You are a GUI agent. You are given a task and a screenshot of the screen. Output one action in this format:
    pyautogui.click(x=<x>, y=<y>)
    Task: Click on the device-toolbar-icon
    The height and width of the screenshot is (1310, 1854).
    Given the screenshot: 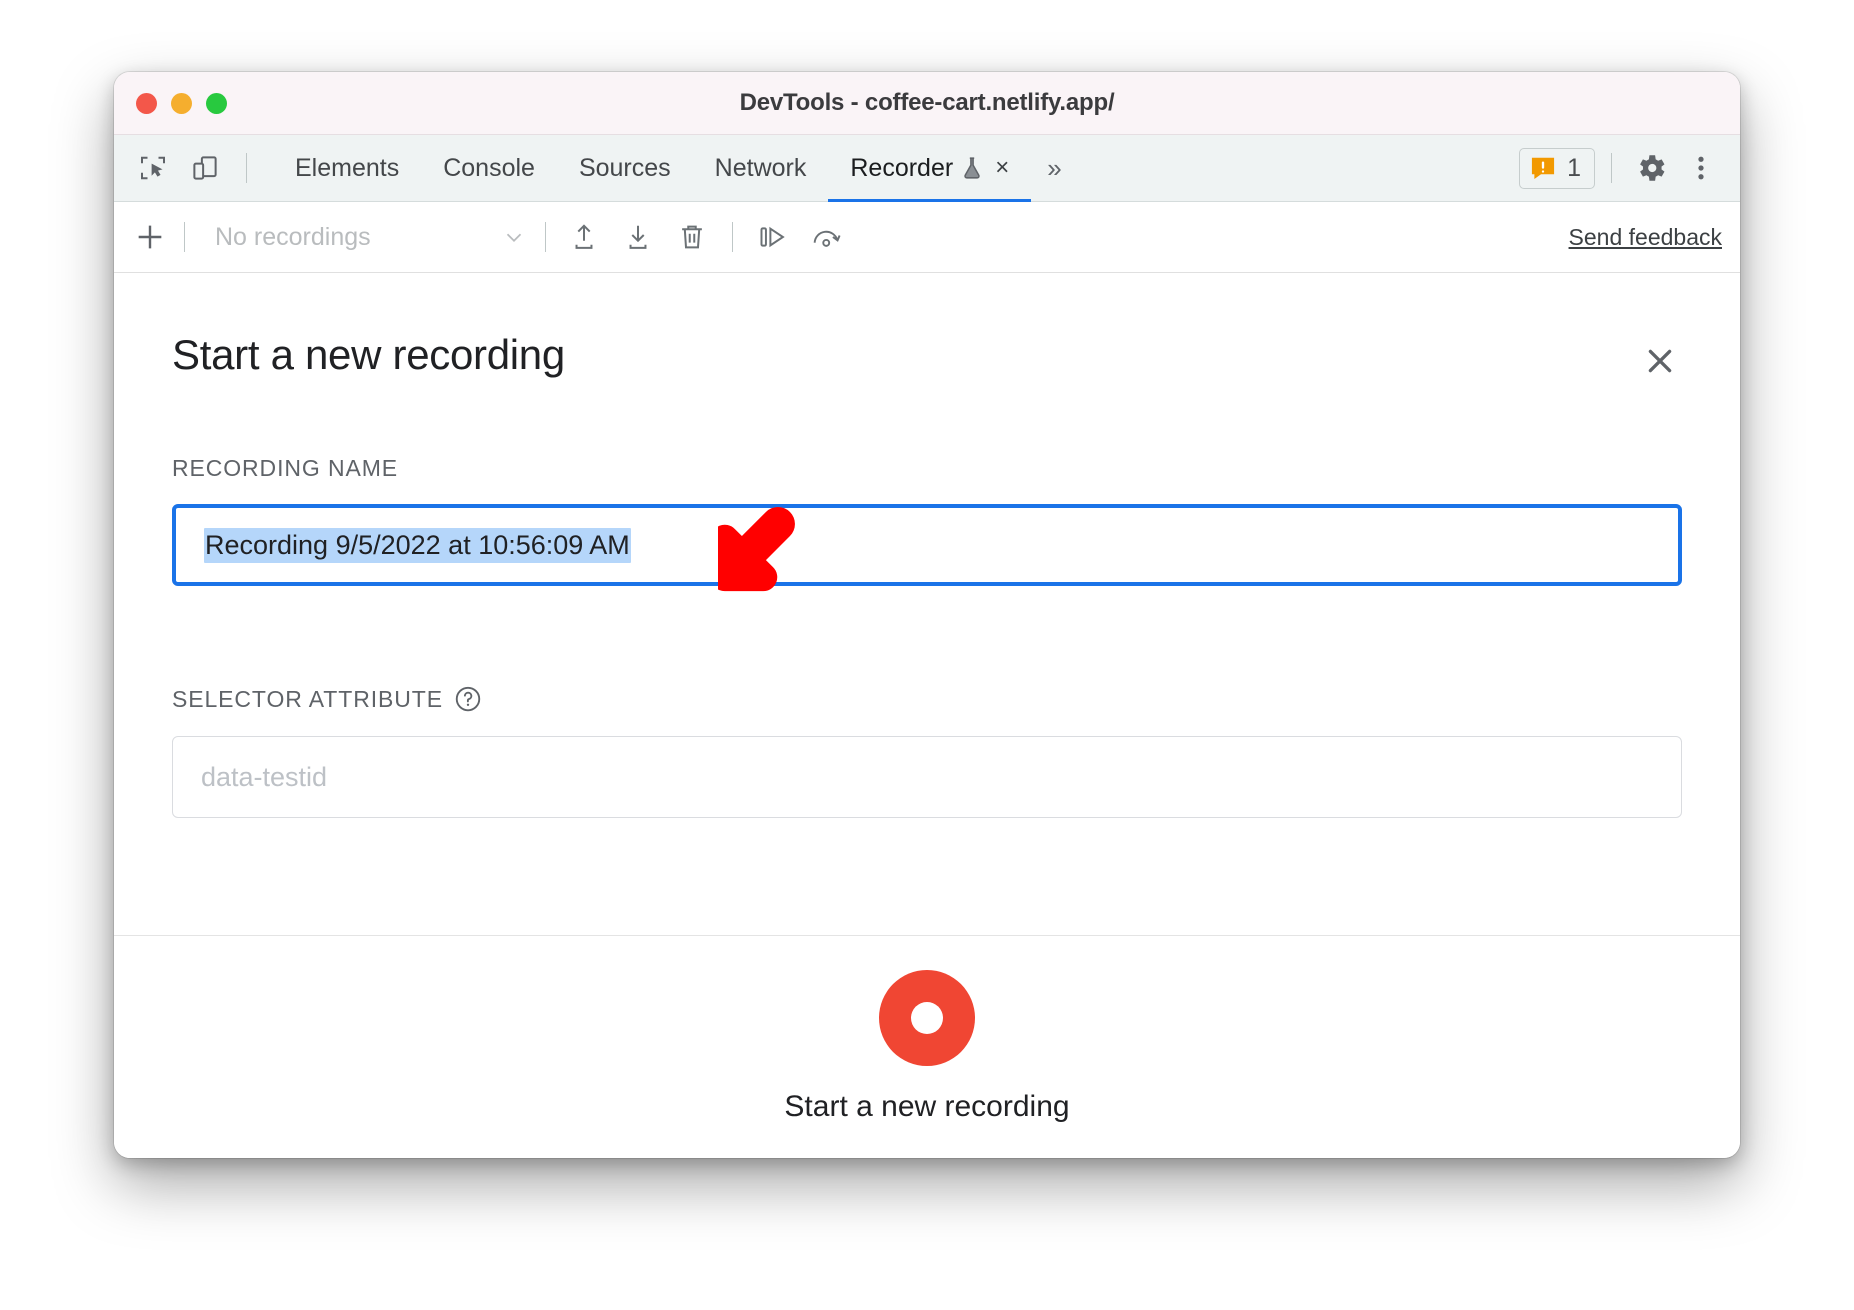 What is the action you would take?
    pyautogui.click(x=205, y=168)
    